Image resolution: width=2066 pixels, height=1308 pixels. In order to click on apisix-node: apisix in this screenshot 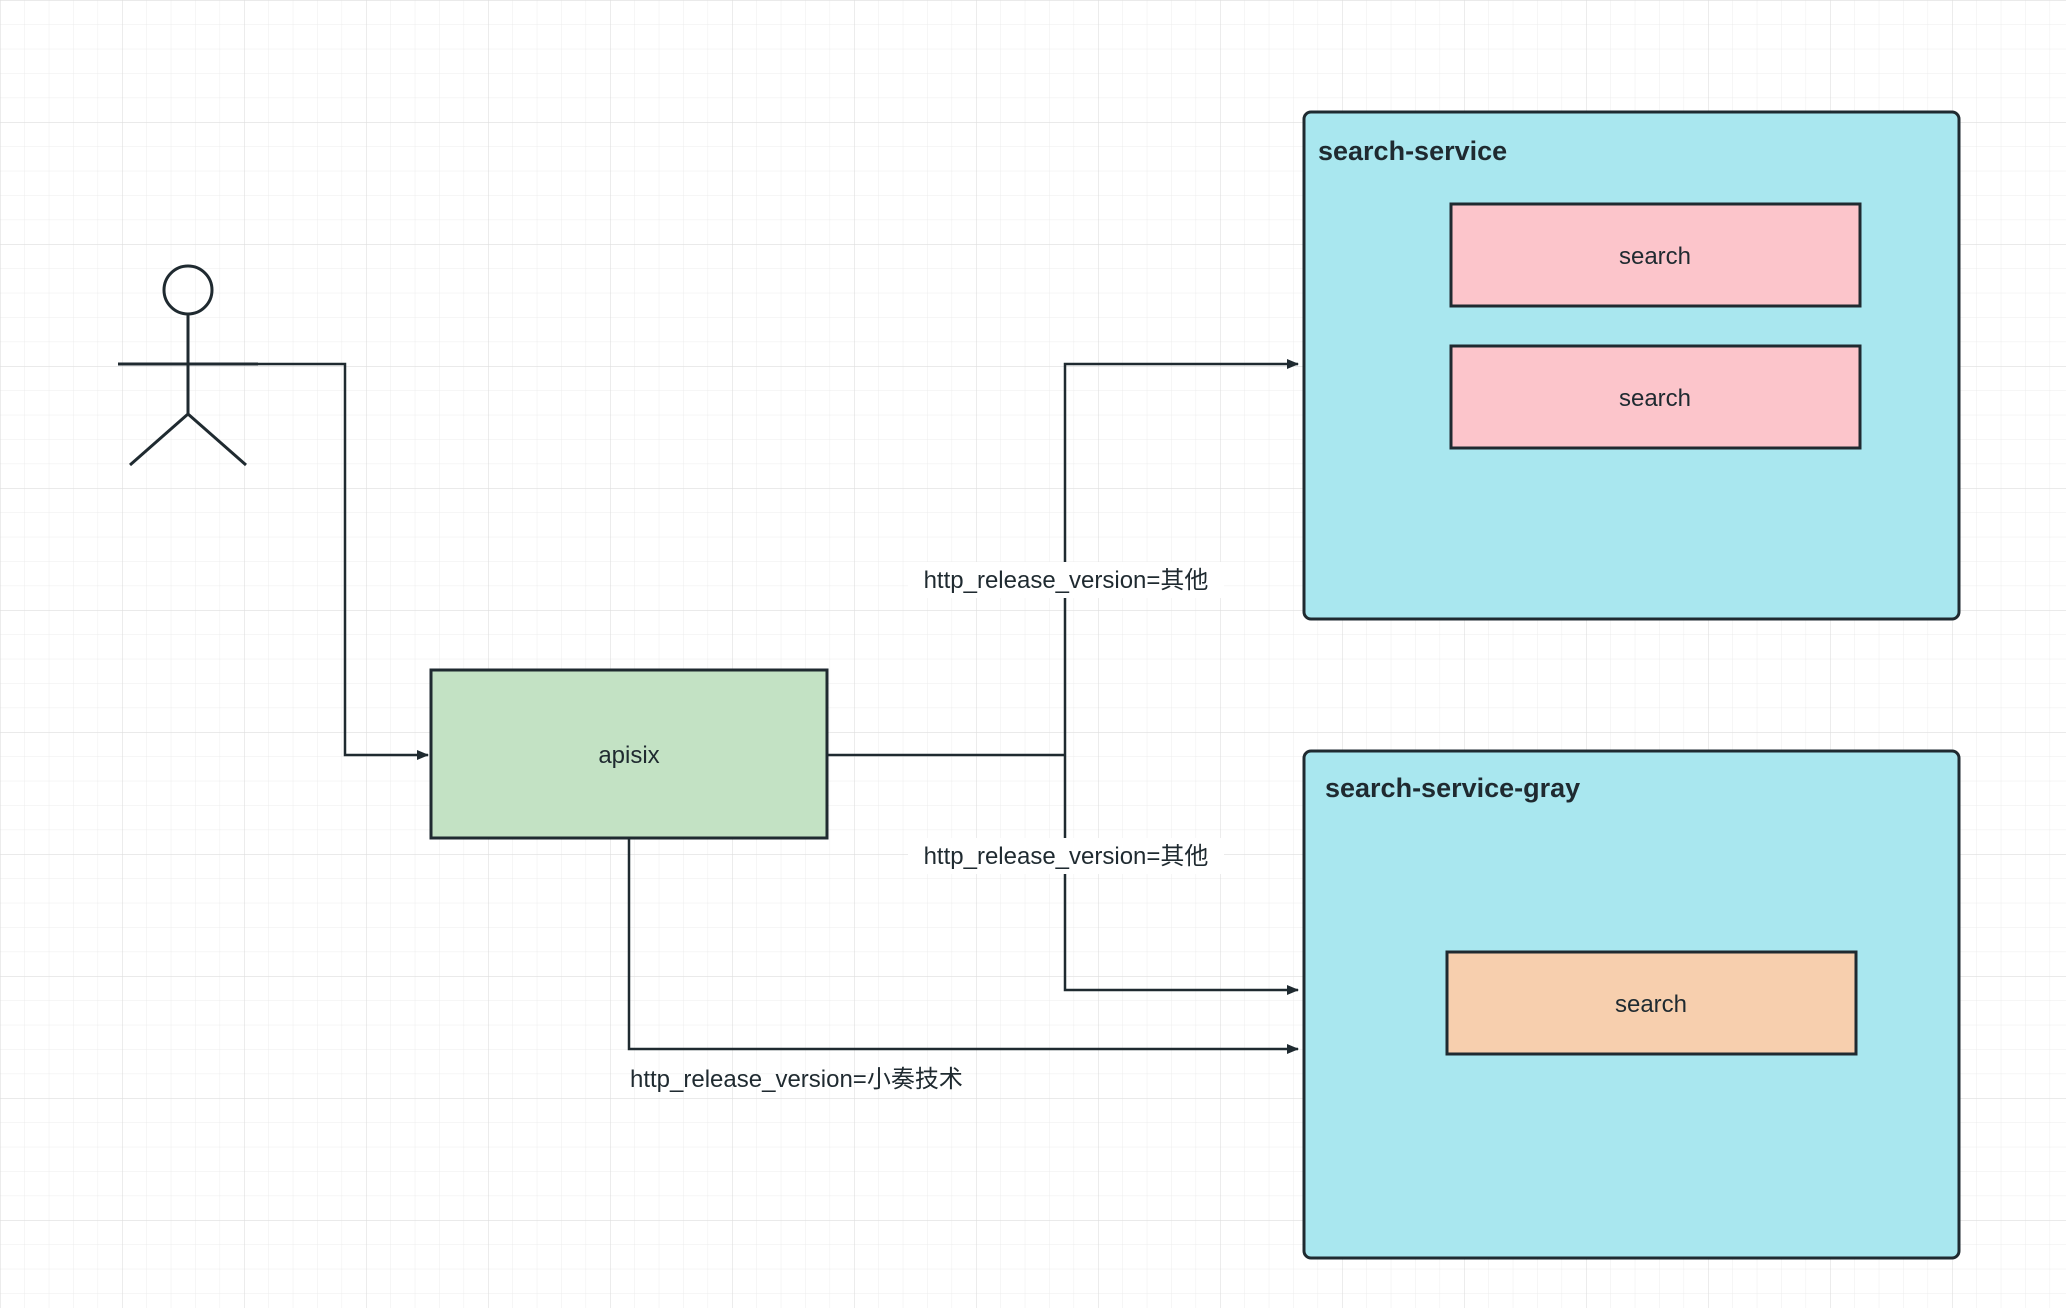, I will do `click(629, 754)`.